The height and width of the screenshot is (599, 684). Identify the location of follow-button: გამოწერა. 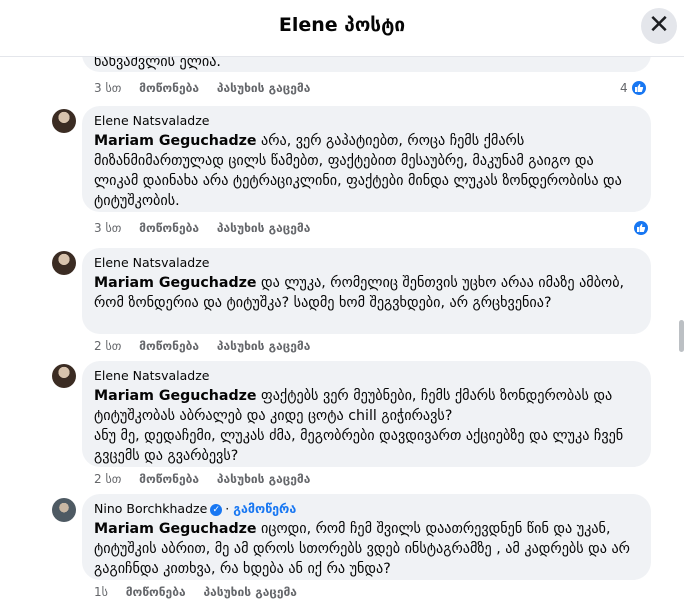
(264, 508).